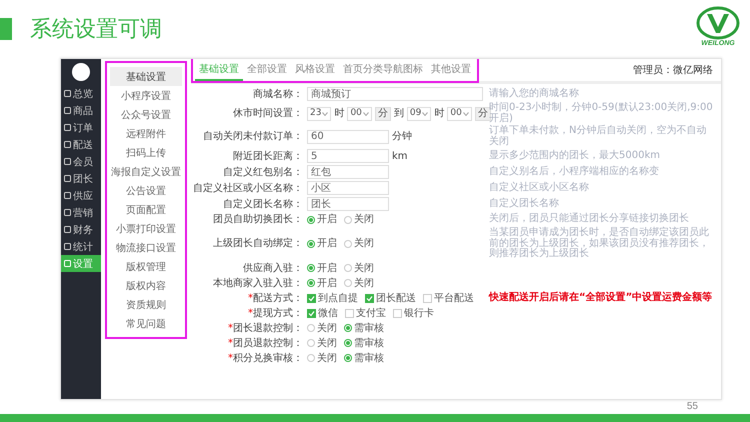 Image resolution: width=750 pixels, height=422 pixels. I want to click on unit-label: 时, so click(339, 113).